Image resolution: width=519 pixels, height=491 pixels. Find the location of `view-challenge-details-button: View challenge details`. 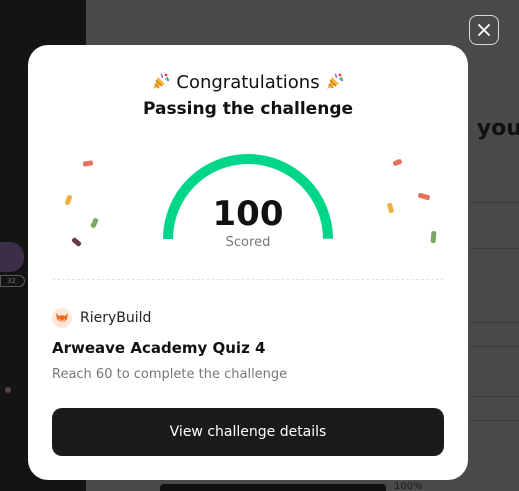

view-challenge-details-button: View challenge details is located at coordinates (248, 432).